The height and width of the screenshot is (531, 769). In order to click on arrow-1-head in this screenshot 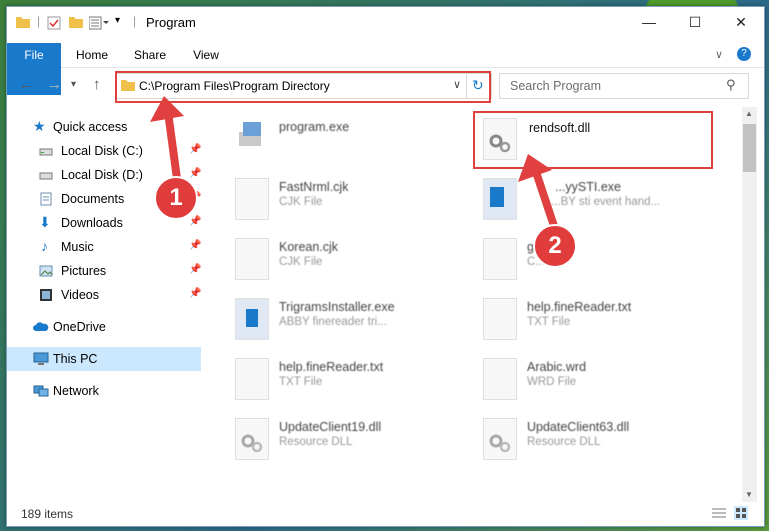, I will do `click(167, 109)`.